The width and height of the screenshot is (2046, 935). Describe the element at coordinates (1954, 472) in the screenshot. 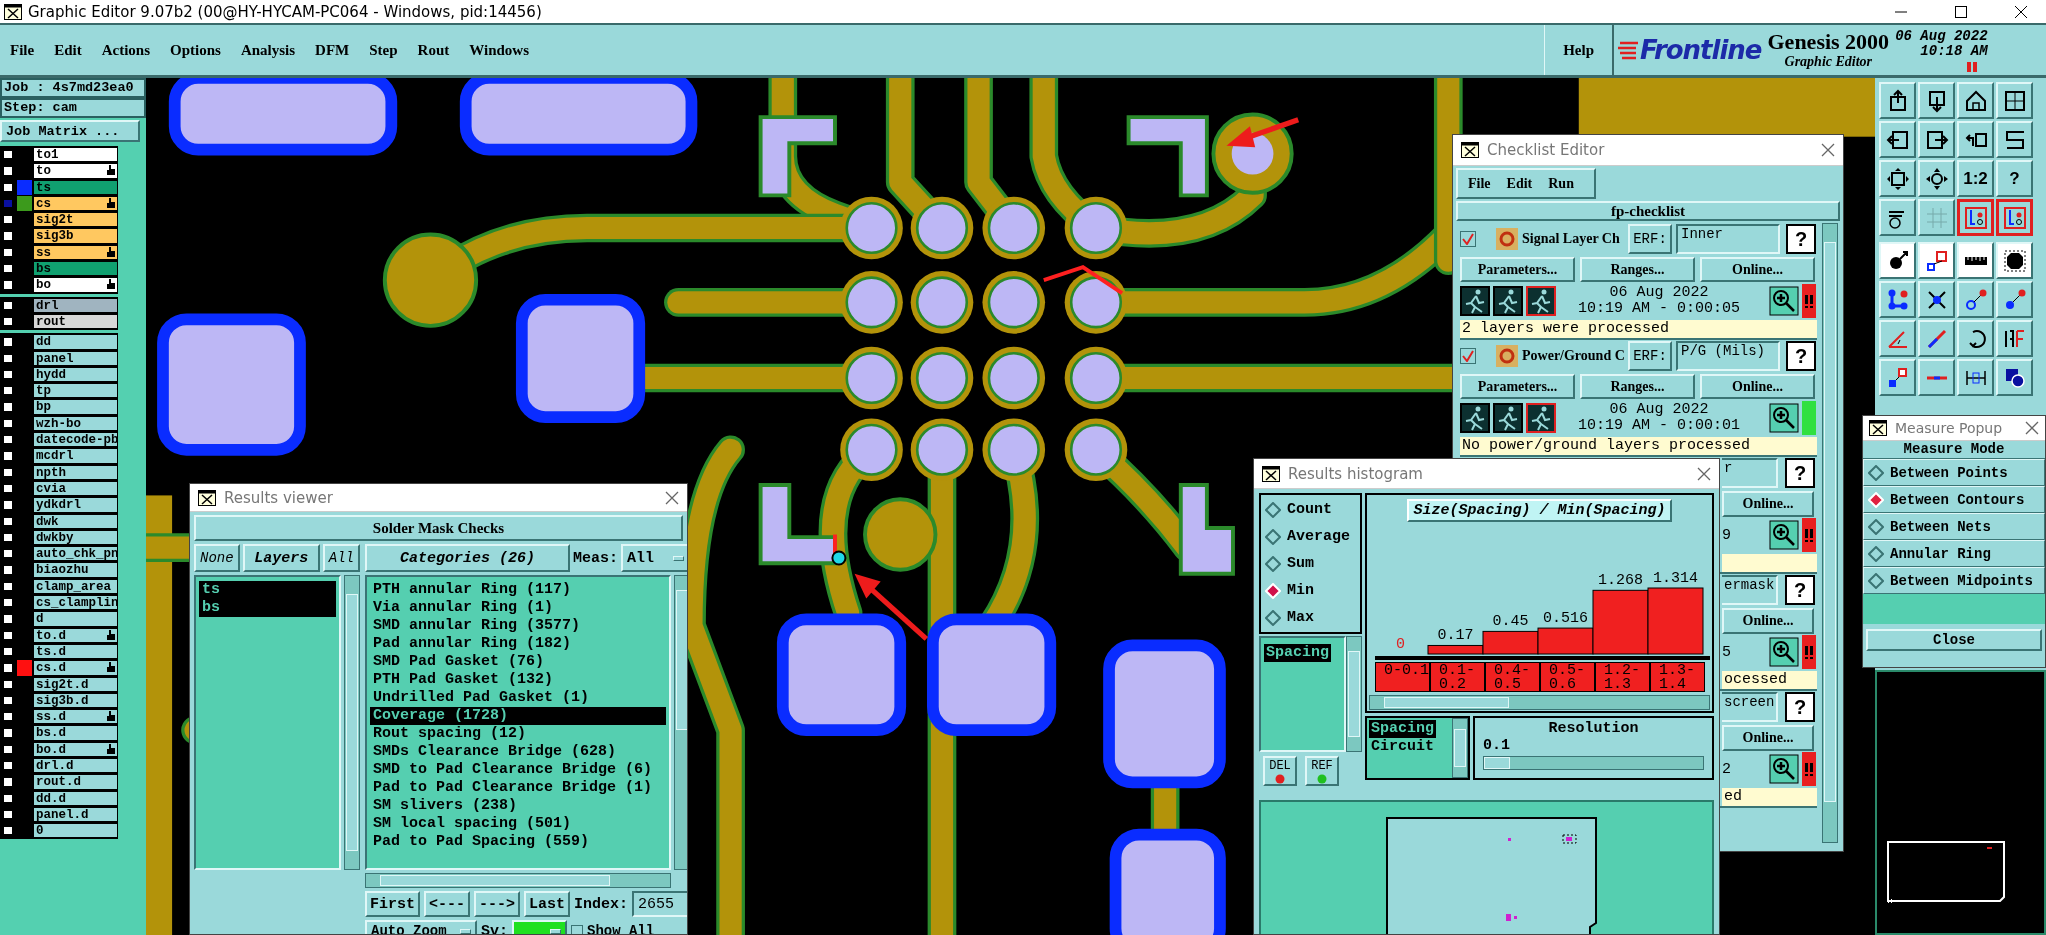

I see `measure-mode-option: Between Points` at that location.